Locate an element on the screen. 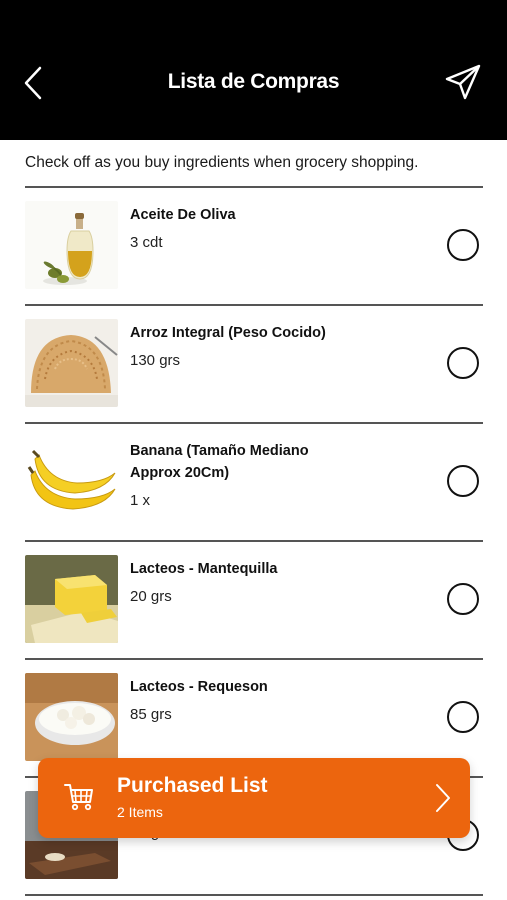 Image resolution: width=507 pixels, height=900 pixels. item-quantity: 20 grs is located at coordinates (151, 596).